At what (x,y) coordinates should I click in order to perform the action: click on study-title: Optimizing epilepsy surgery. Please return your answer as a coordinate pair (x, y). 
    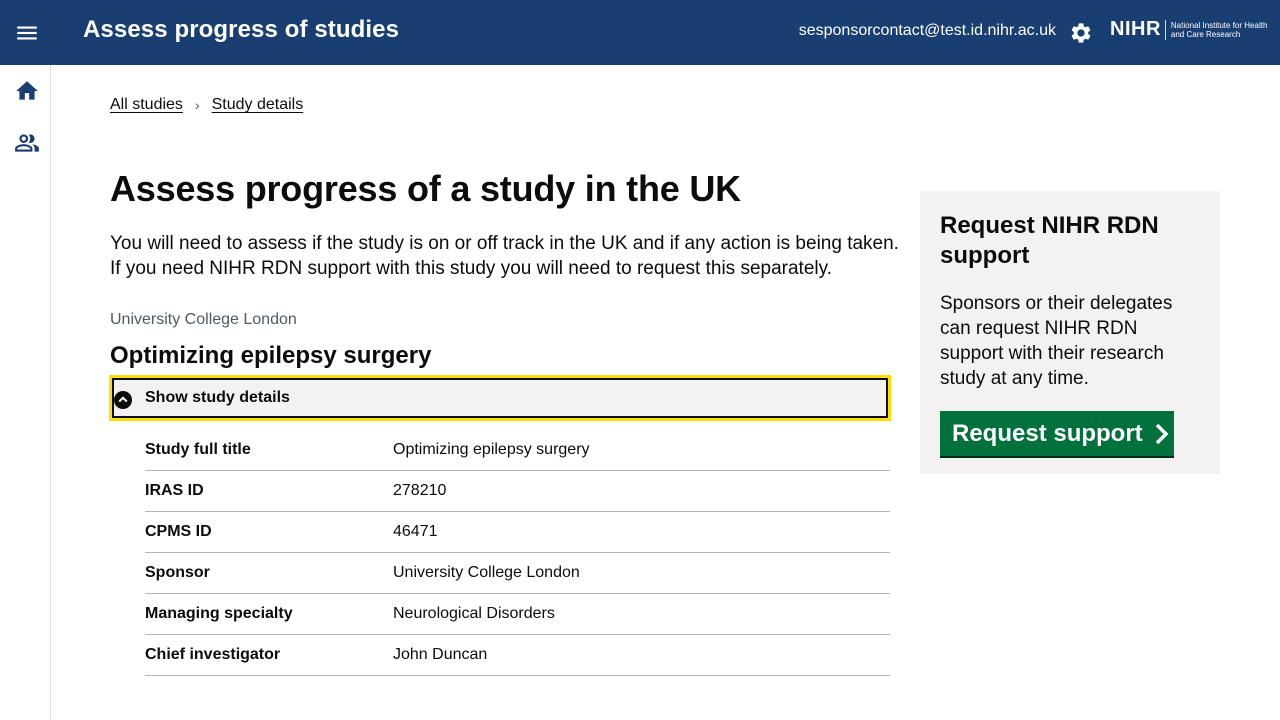
    Looking at the image, I should click on (271, 355).